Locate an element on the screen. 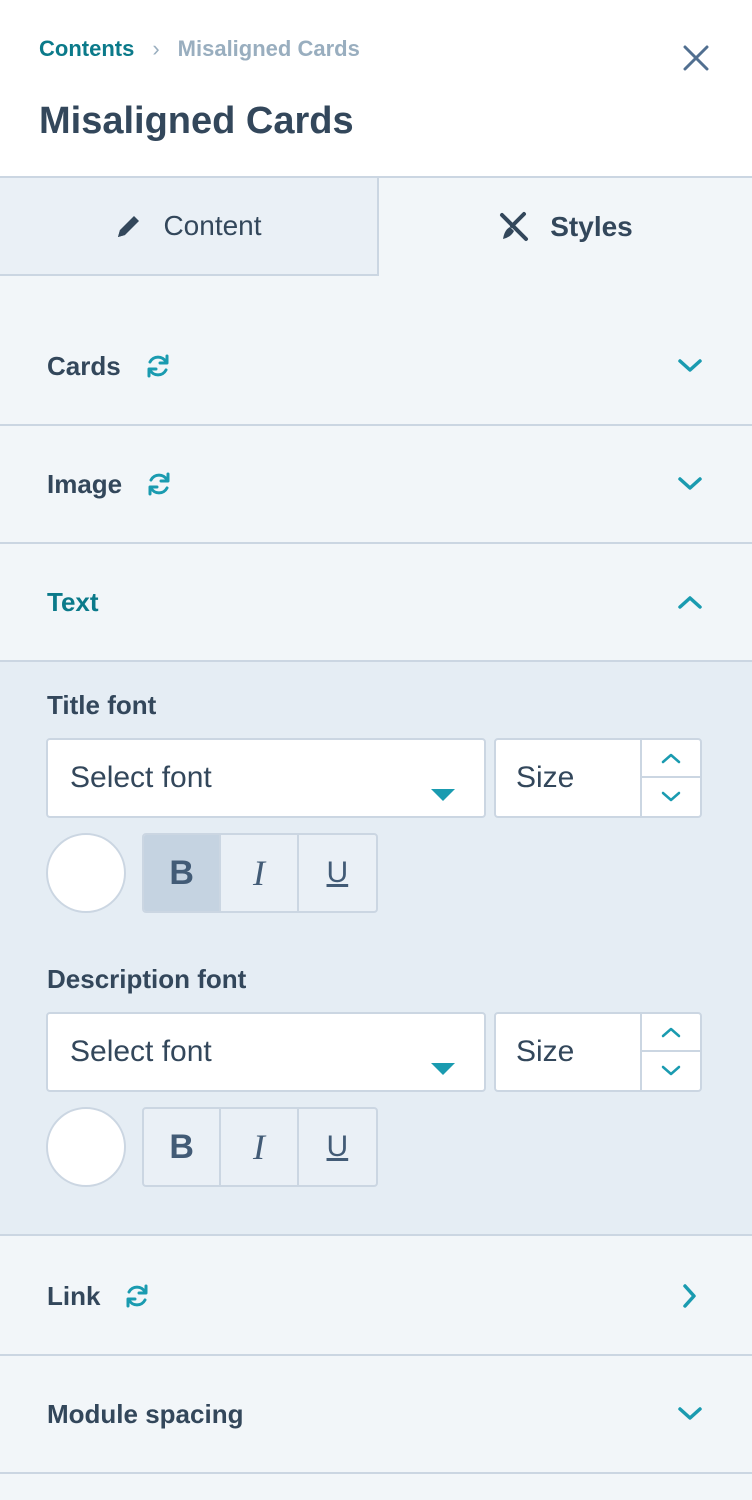 This screenshot has width=752, height=1500. tab-styles-label: Styles is located at coordinates (591, 226).